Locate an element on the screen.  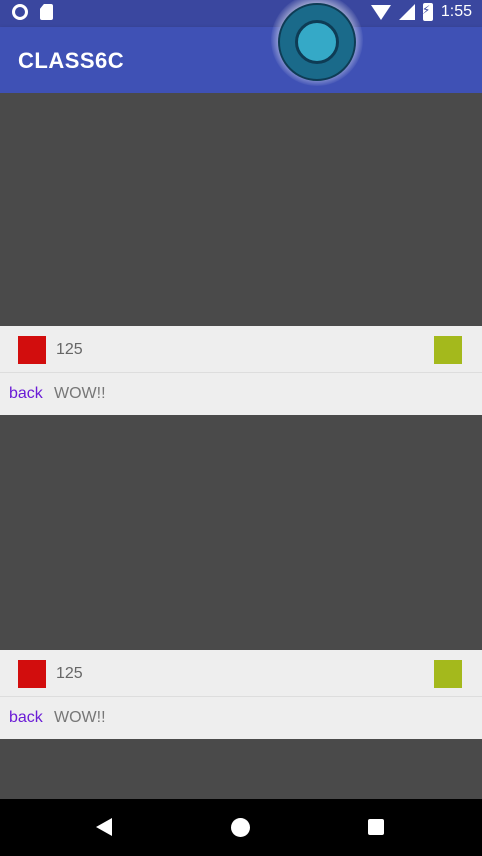
app-bar: CLASS6C is located at coordinates (241, 60).